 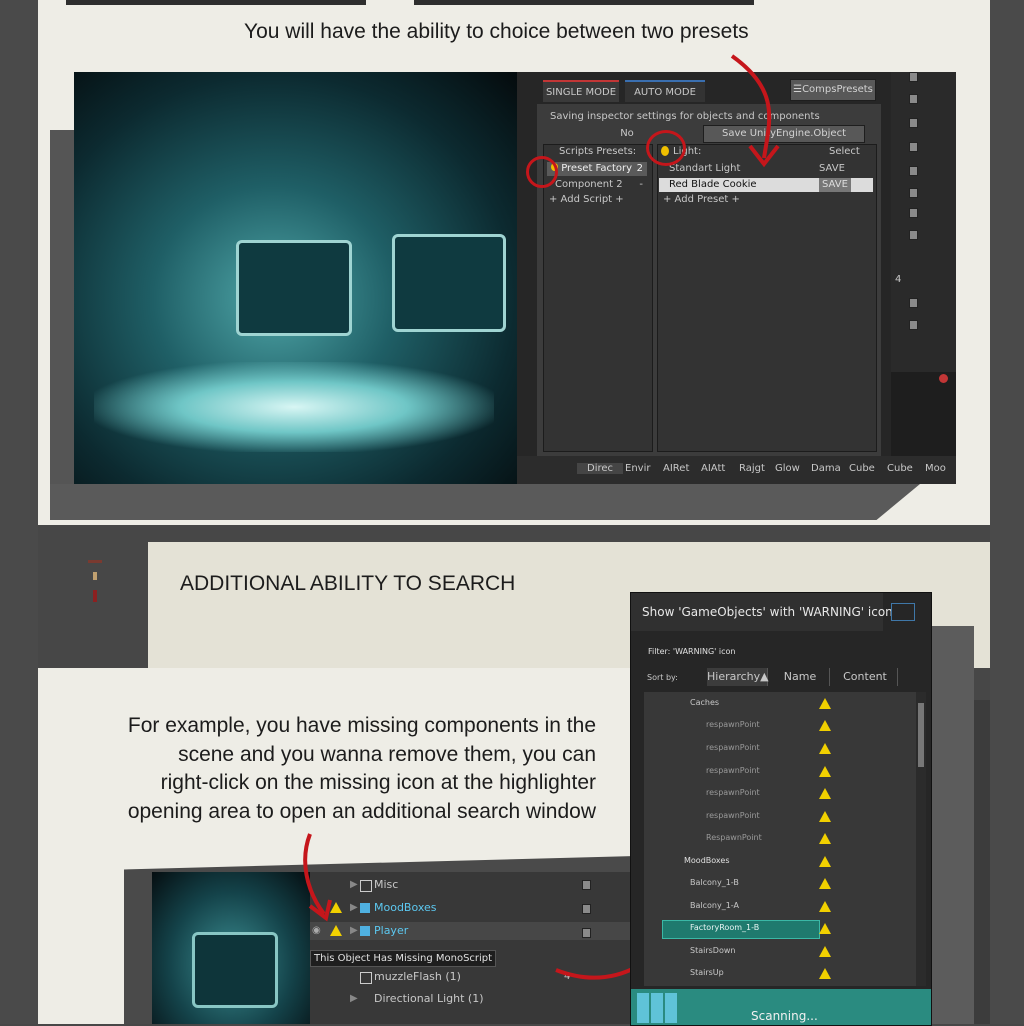 What do you see at coordinates (738, 677) in the screenshot?
I see `sort-hierarchy-button: Hierarchy▲` at bounding box center [738, 677].